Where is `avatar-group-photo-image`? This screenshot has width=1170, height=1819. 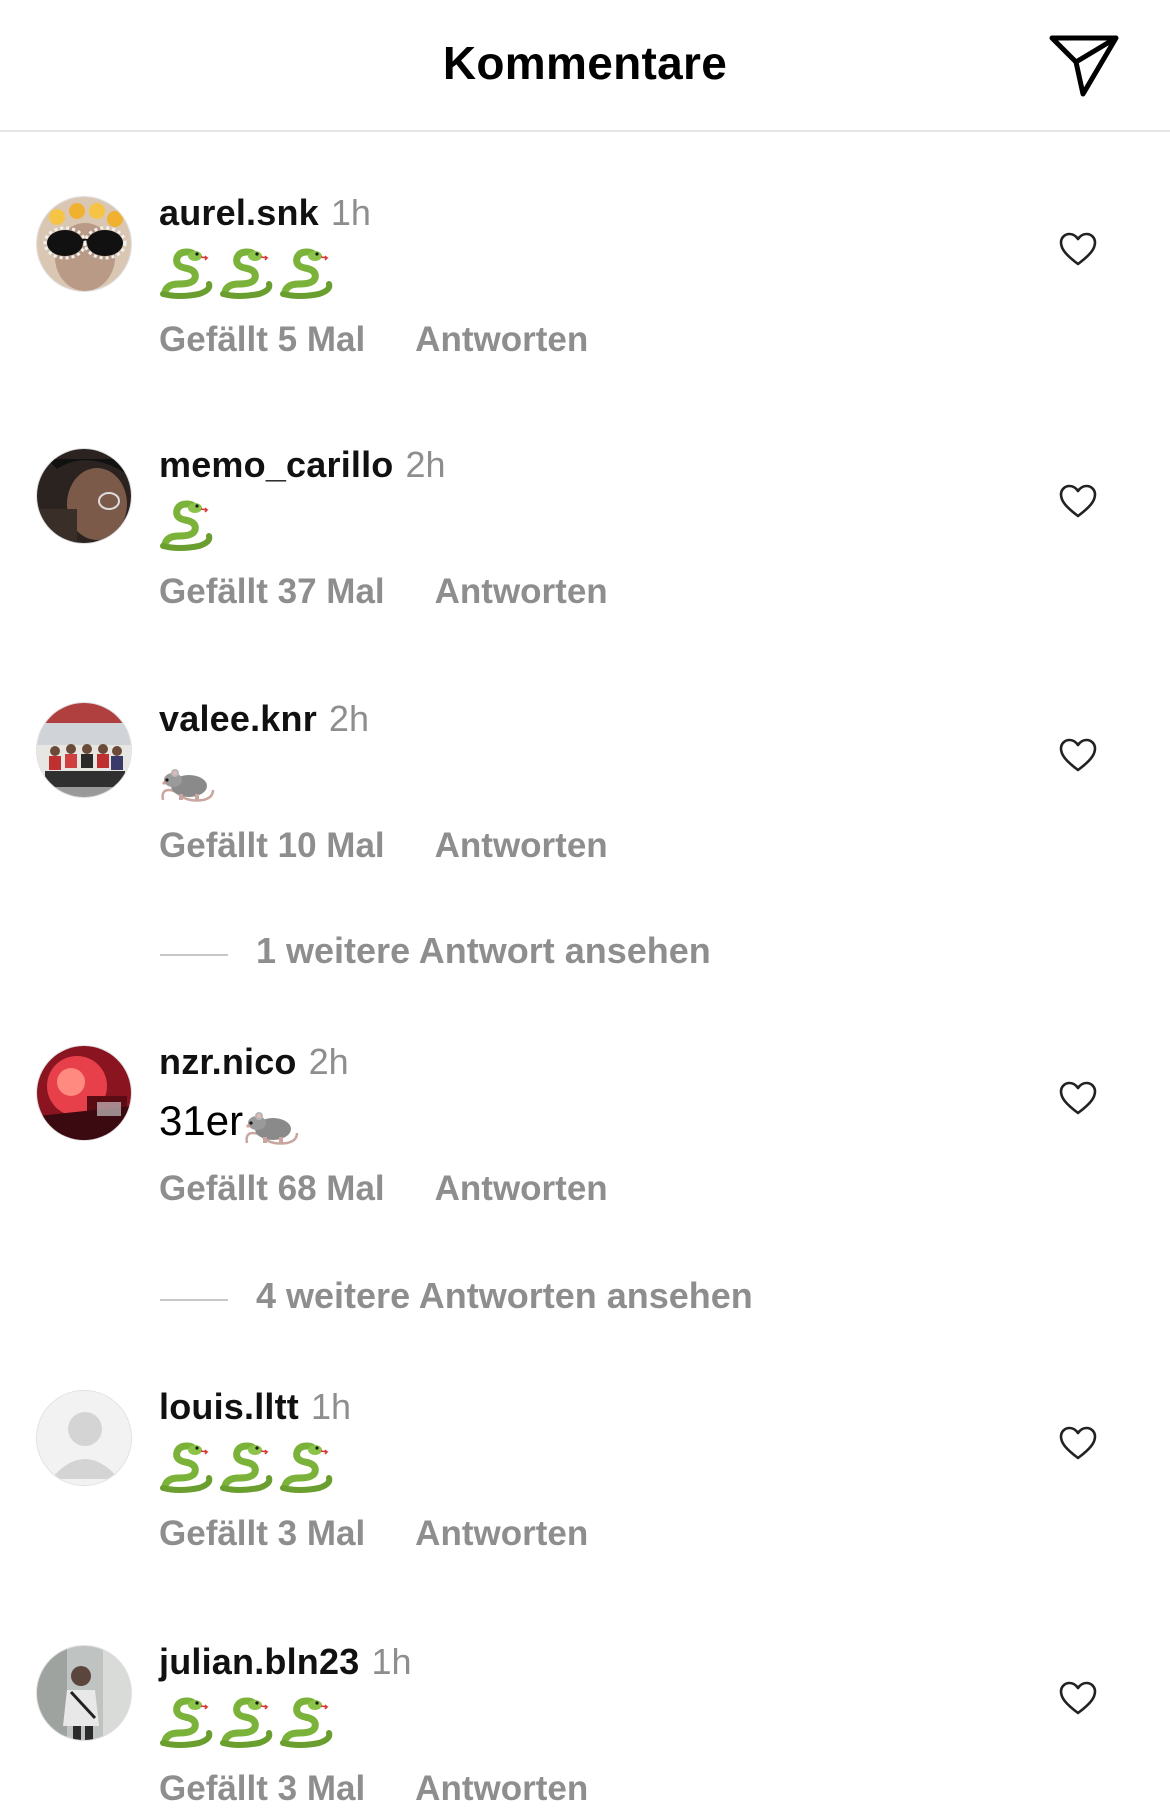 avatar-group-photo-image is located at coordinates (84, 750).